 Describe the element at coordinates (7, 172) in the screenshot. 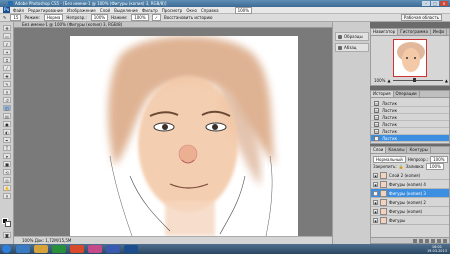

I see `3d-rotate-tool-icon: ⟲` at that location.